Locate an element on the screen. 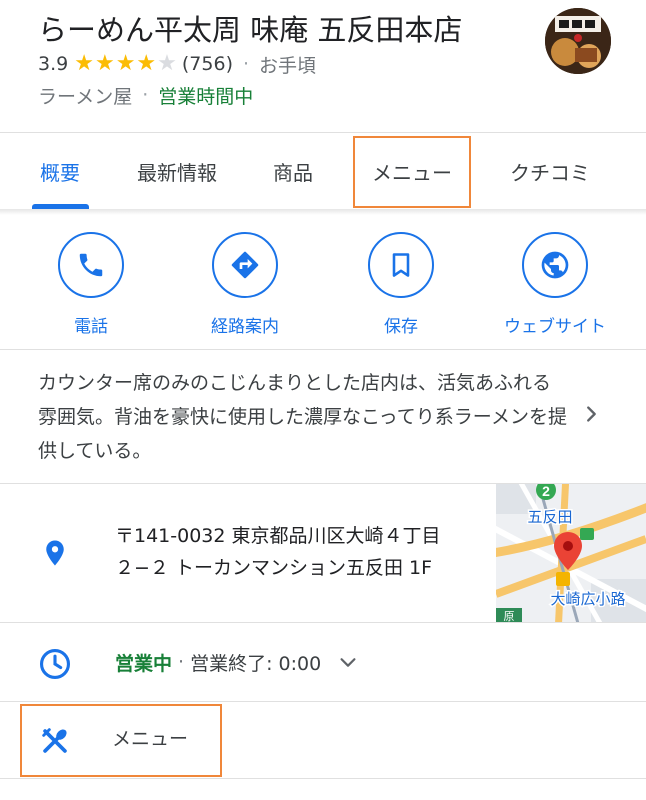 This screenshot has width=646, height=800. save-label: 保存 is located at coordinates (401, 327).